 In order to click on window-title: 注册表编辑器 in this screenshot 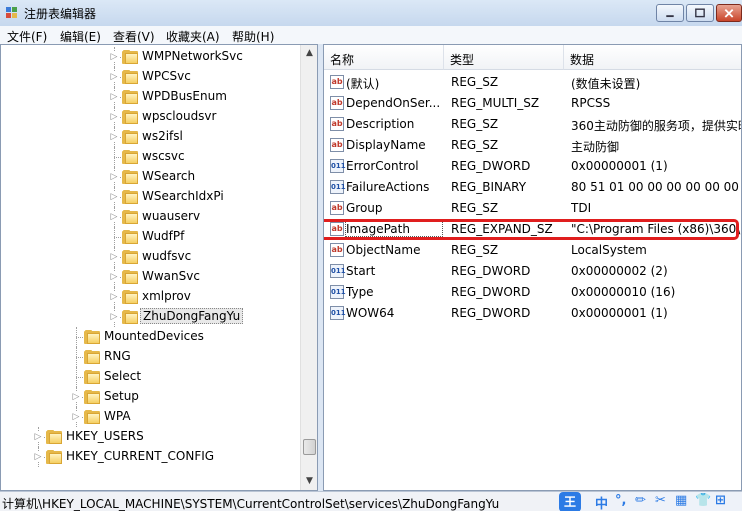, I will do `click(60, 14)`.